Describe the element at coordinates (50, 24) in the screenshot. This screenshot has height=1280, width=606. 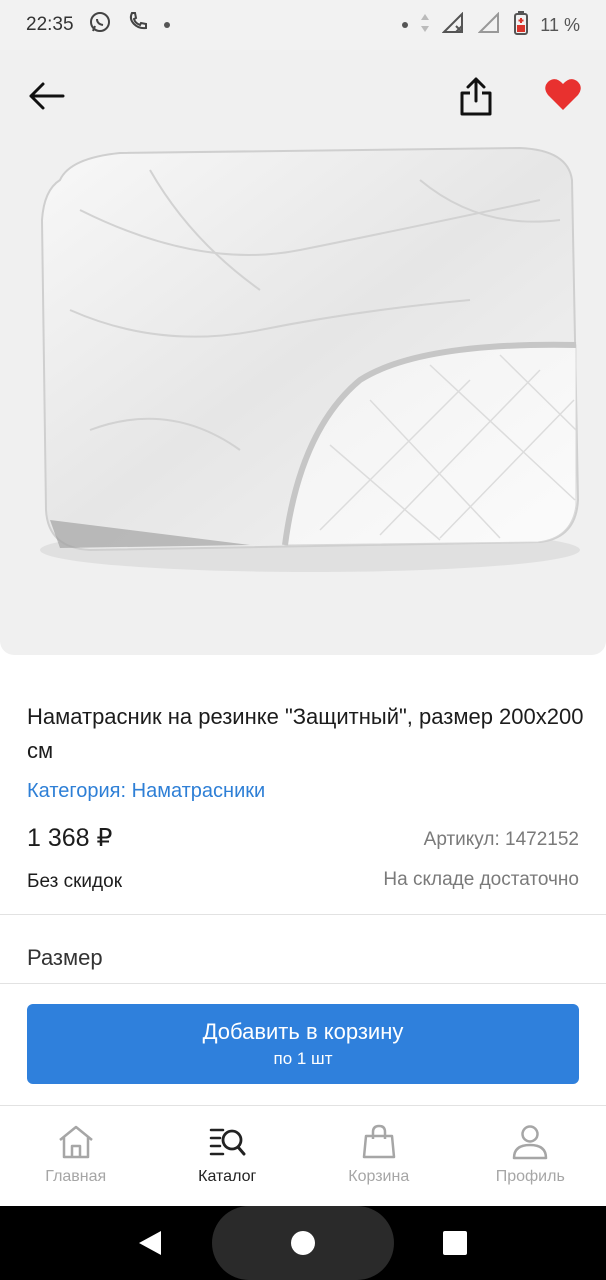
I see `status-time: 22:35` at that location.